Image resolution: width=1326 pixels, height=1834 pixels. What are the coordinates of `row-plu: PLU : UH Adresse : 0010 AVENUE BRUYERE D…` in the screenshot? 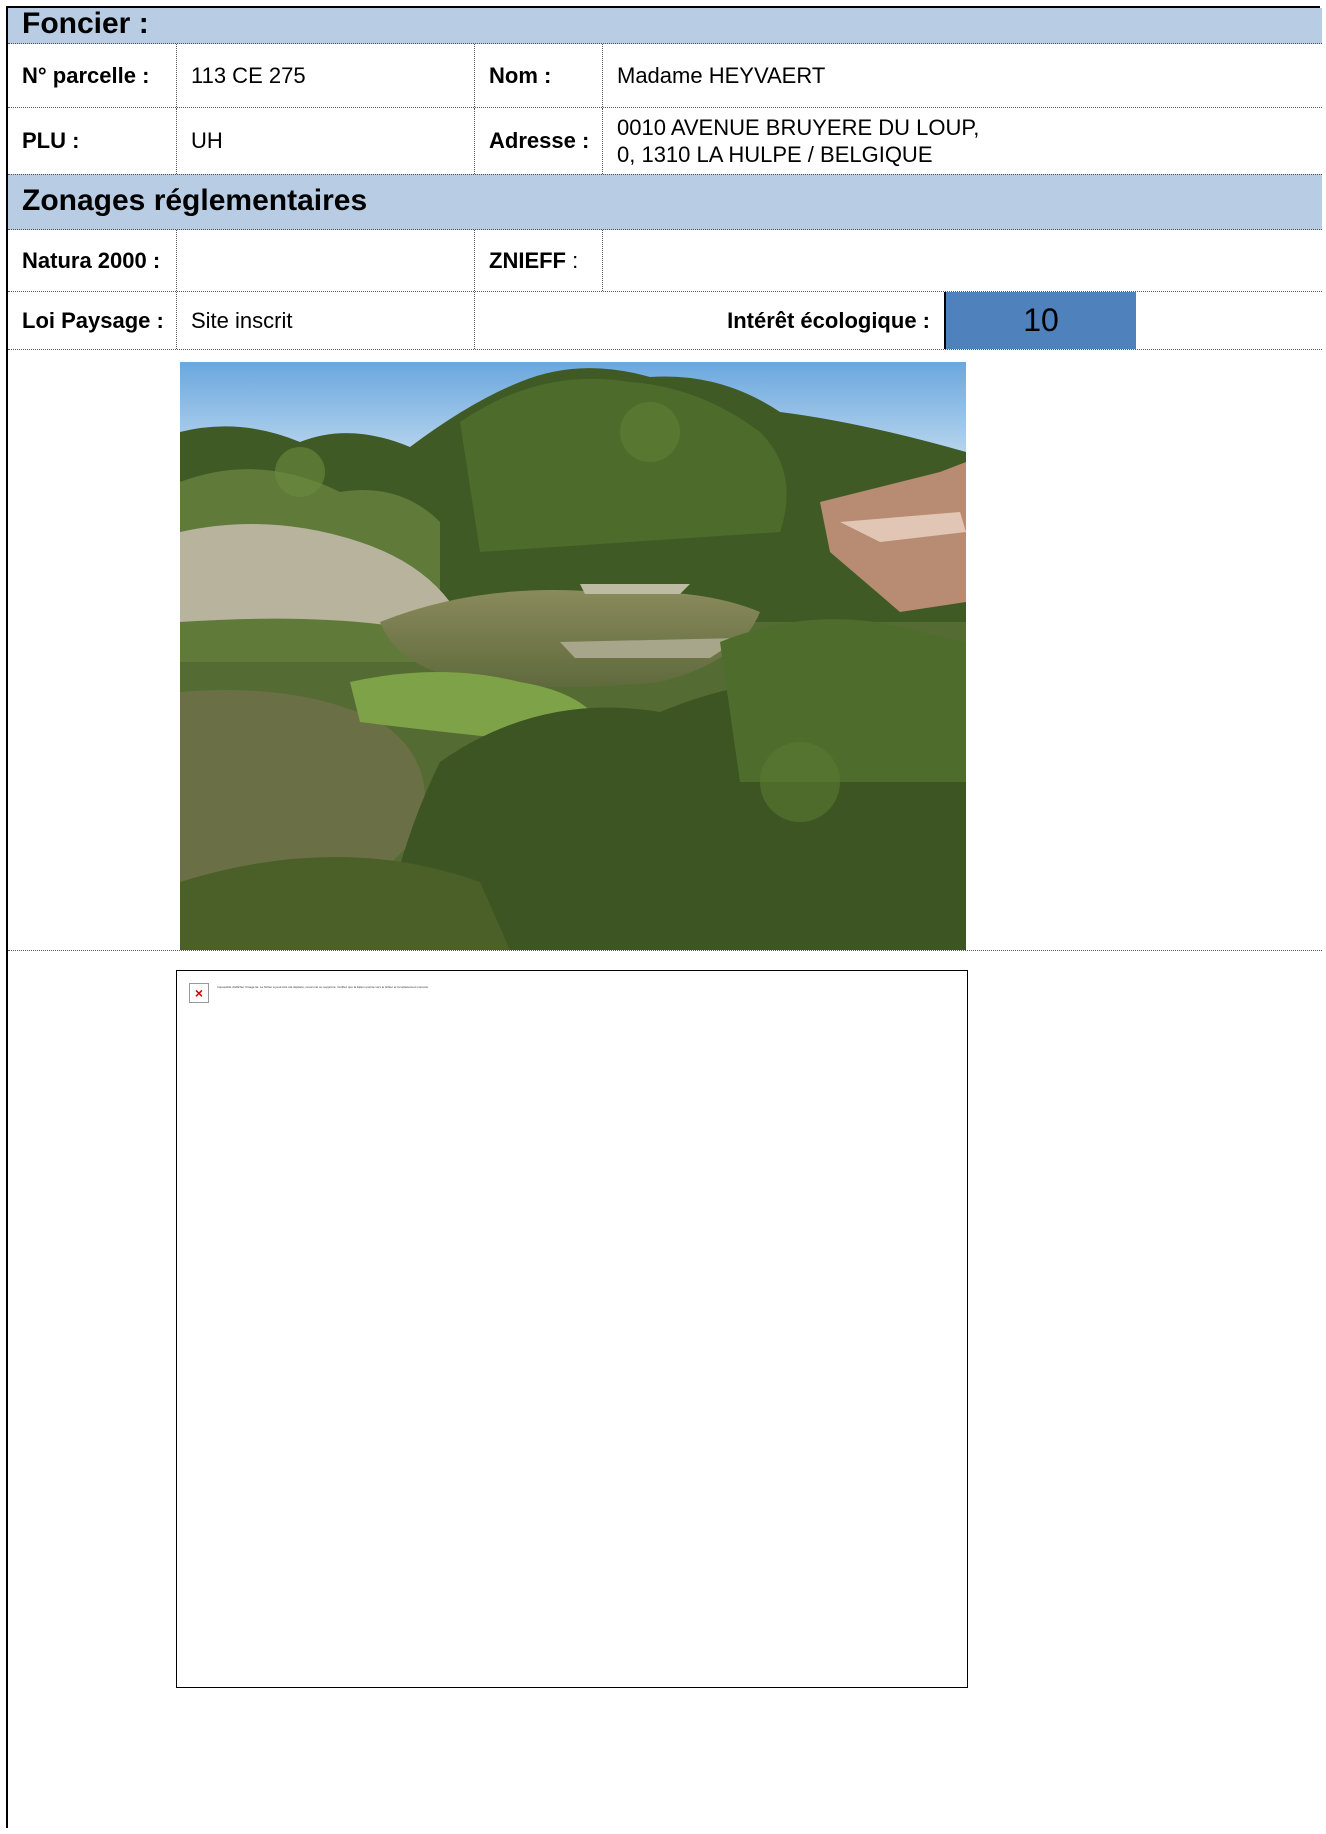 It's located at (665, 141).